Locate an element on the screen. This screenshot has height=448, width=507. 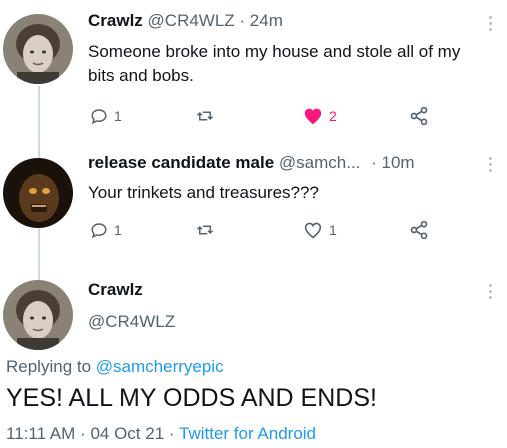
tweet-header: release candidate male @samch... · 10m is located at coordinates (251, 163).